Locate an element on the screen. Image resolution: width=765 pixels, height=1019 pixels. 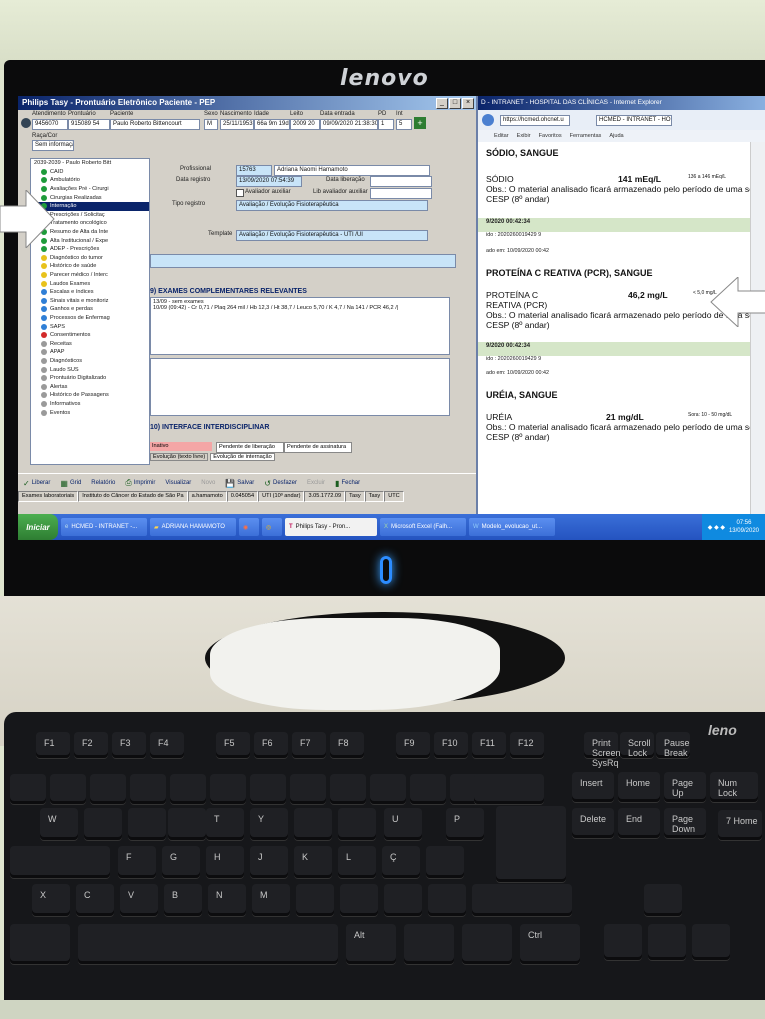
key-ctrl-right: Ctrl is located at coordinates (550, 944).